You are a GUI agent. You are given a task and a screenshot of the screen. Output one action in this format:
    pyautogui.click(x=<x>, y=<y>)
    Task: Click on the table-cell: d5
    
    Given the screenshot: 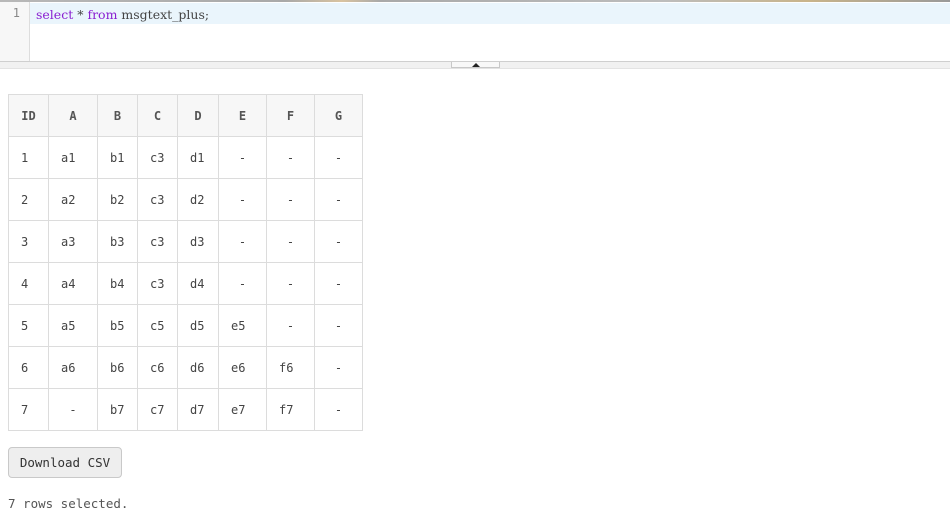 What is the action you would take?
    pyautogui.click(x=198, y=325)
    